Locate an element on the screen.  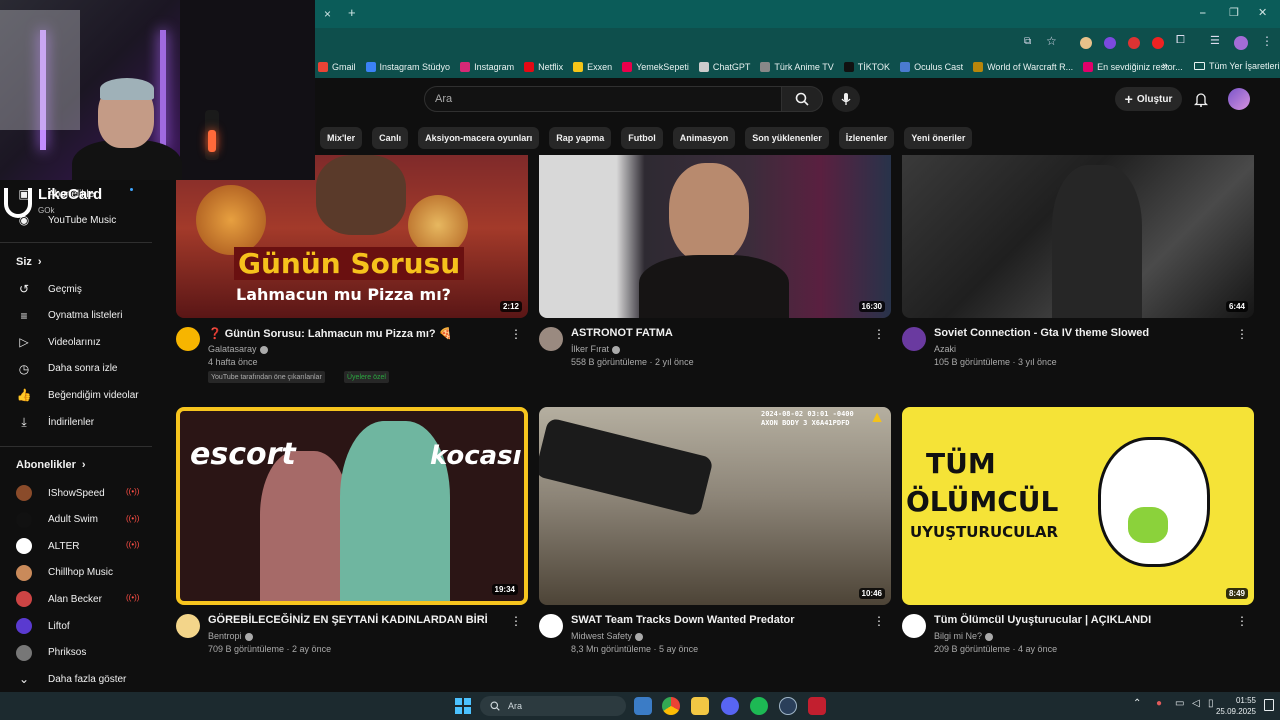
sidebar-subscription: IShowSpeed is located at coordinates (60, 493).